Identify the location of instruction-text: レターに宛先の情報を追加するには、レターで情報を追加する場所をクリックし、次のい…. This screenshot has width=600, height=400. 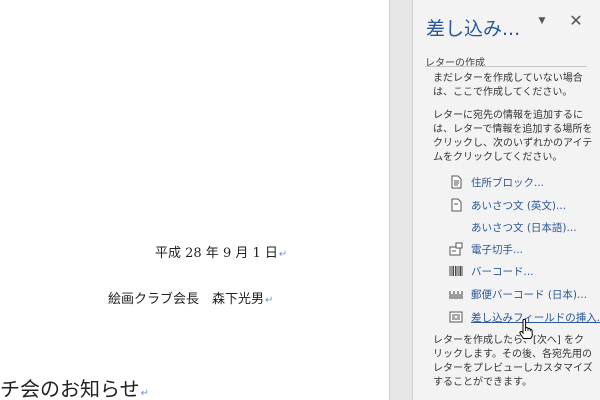
(513, 136).